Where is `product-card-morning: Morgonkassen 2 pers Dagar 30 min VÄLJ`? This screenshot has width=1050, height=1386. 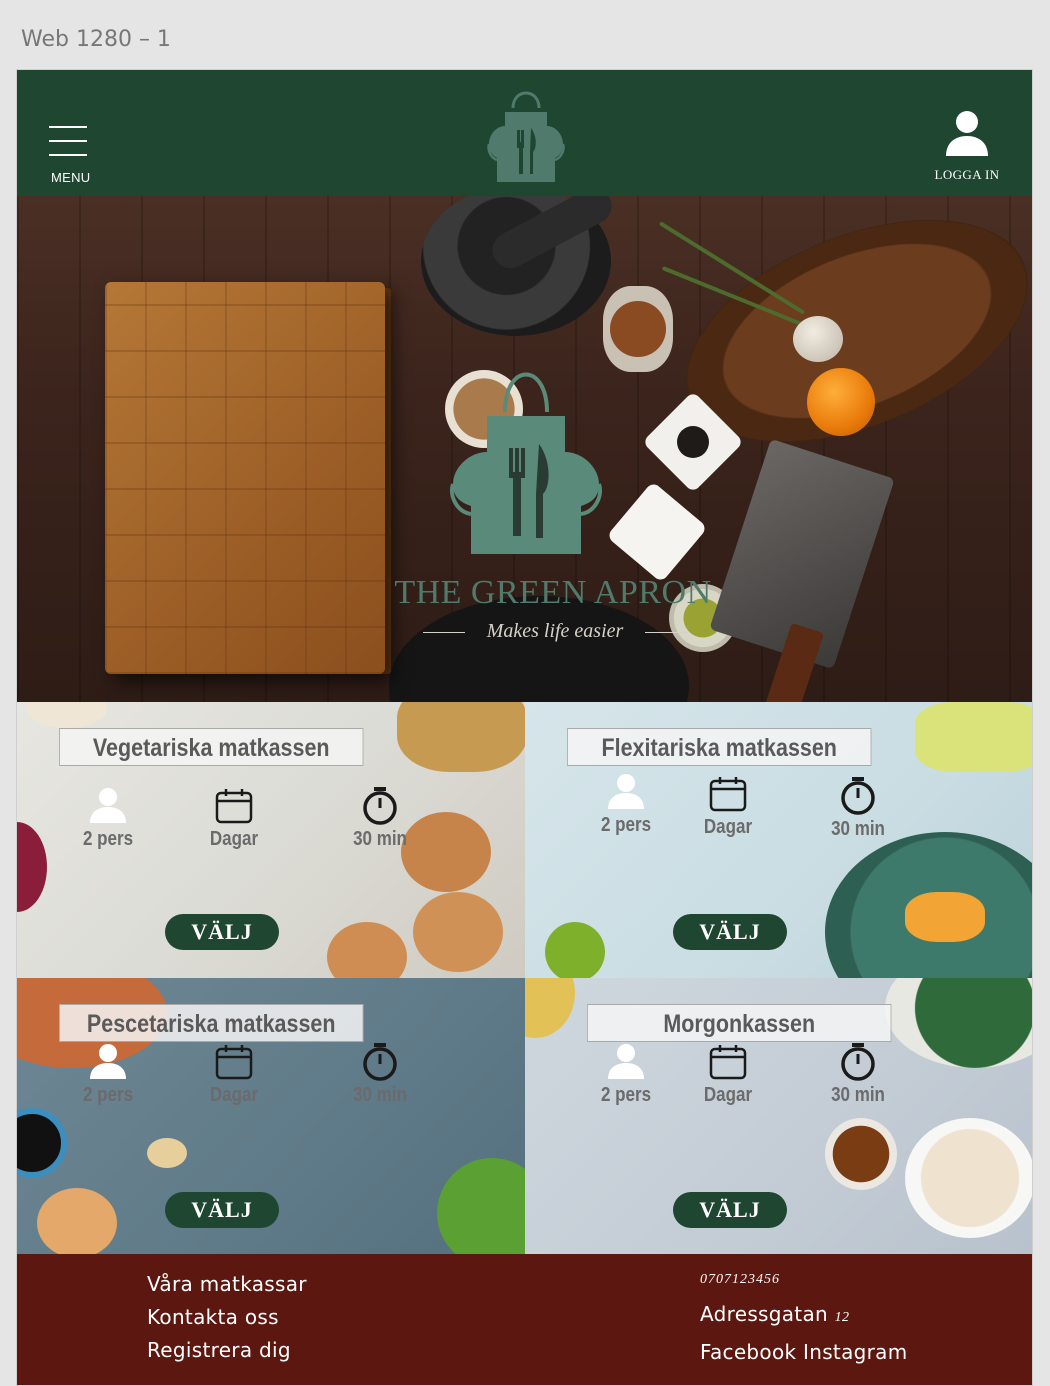 product-card-morning: Morgonkassen 2 pers Dagar 30 min VÄLJ is located at coordinates (778, 1116).